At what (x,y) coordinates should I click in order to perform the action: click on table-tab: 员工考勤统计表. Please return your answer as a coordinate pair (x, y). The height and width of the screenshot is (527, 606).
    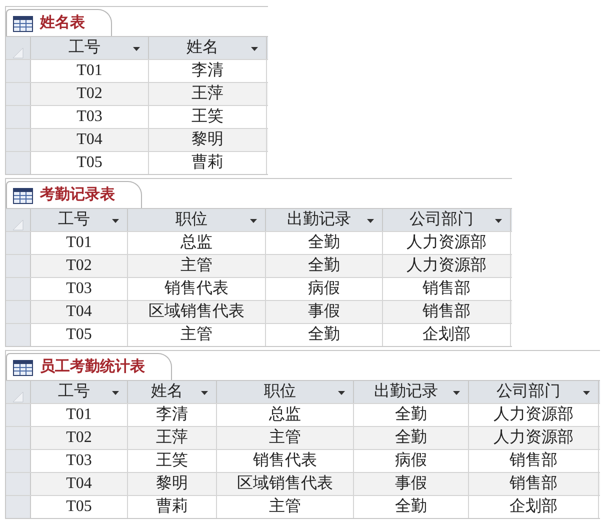
    Looking at the image, I should click on (89, 367).